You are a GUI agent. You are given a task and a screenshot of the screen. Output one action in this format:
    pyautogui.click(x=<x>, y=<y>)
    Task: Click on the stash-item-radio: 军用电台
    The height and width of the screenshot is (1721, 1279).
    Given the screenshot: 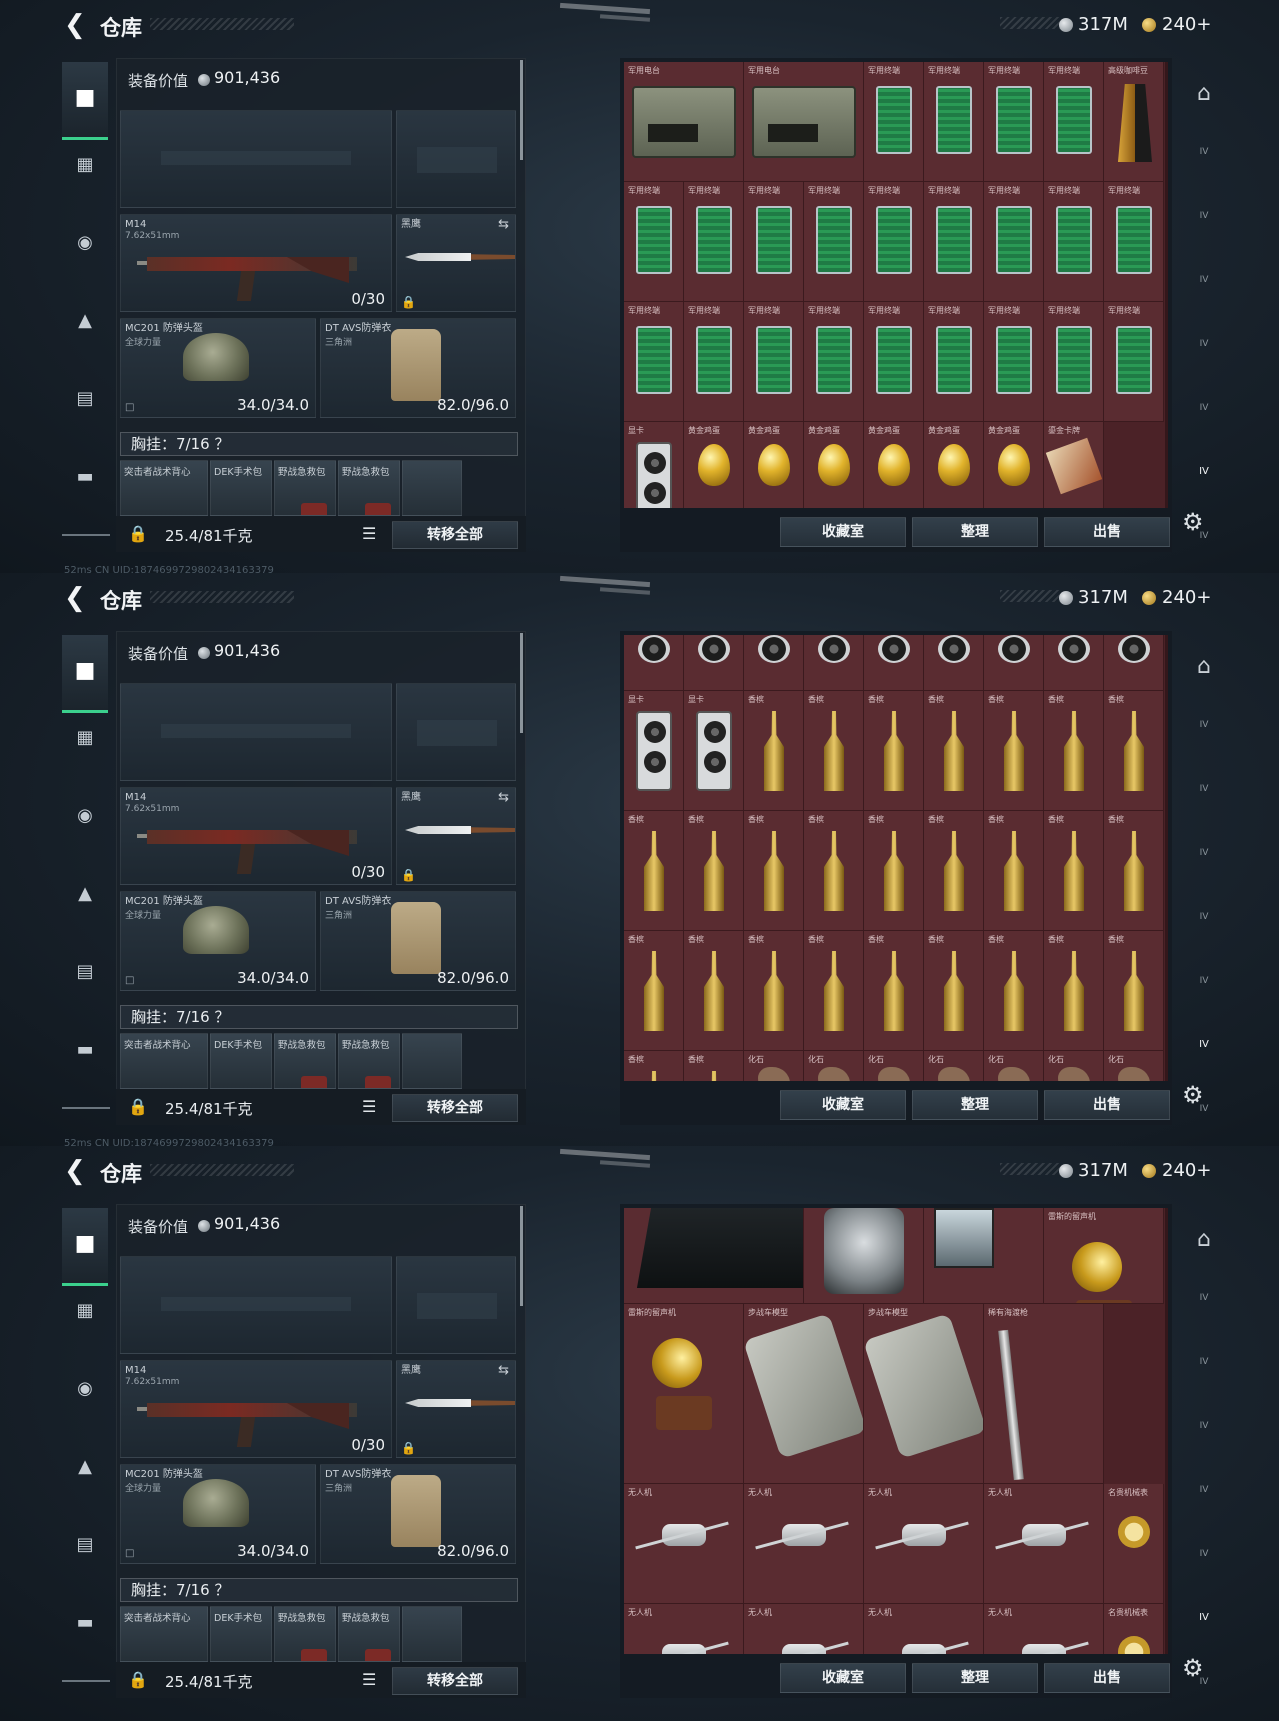 What is the action you would take?
    pyautogui.click(x=684, y=122)
    